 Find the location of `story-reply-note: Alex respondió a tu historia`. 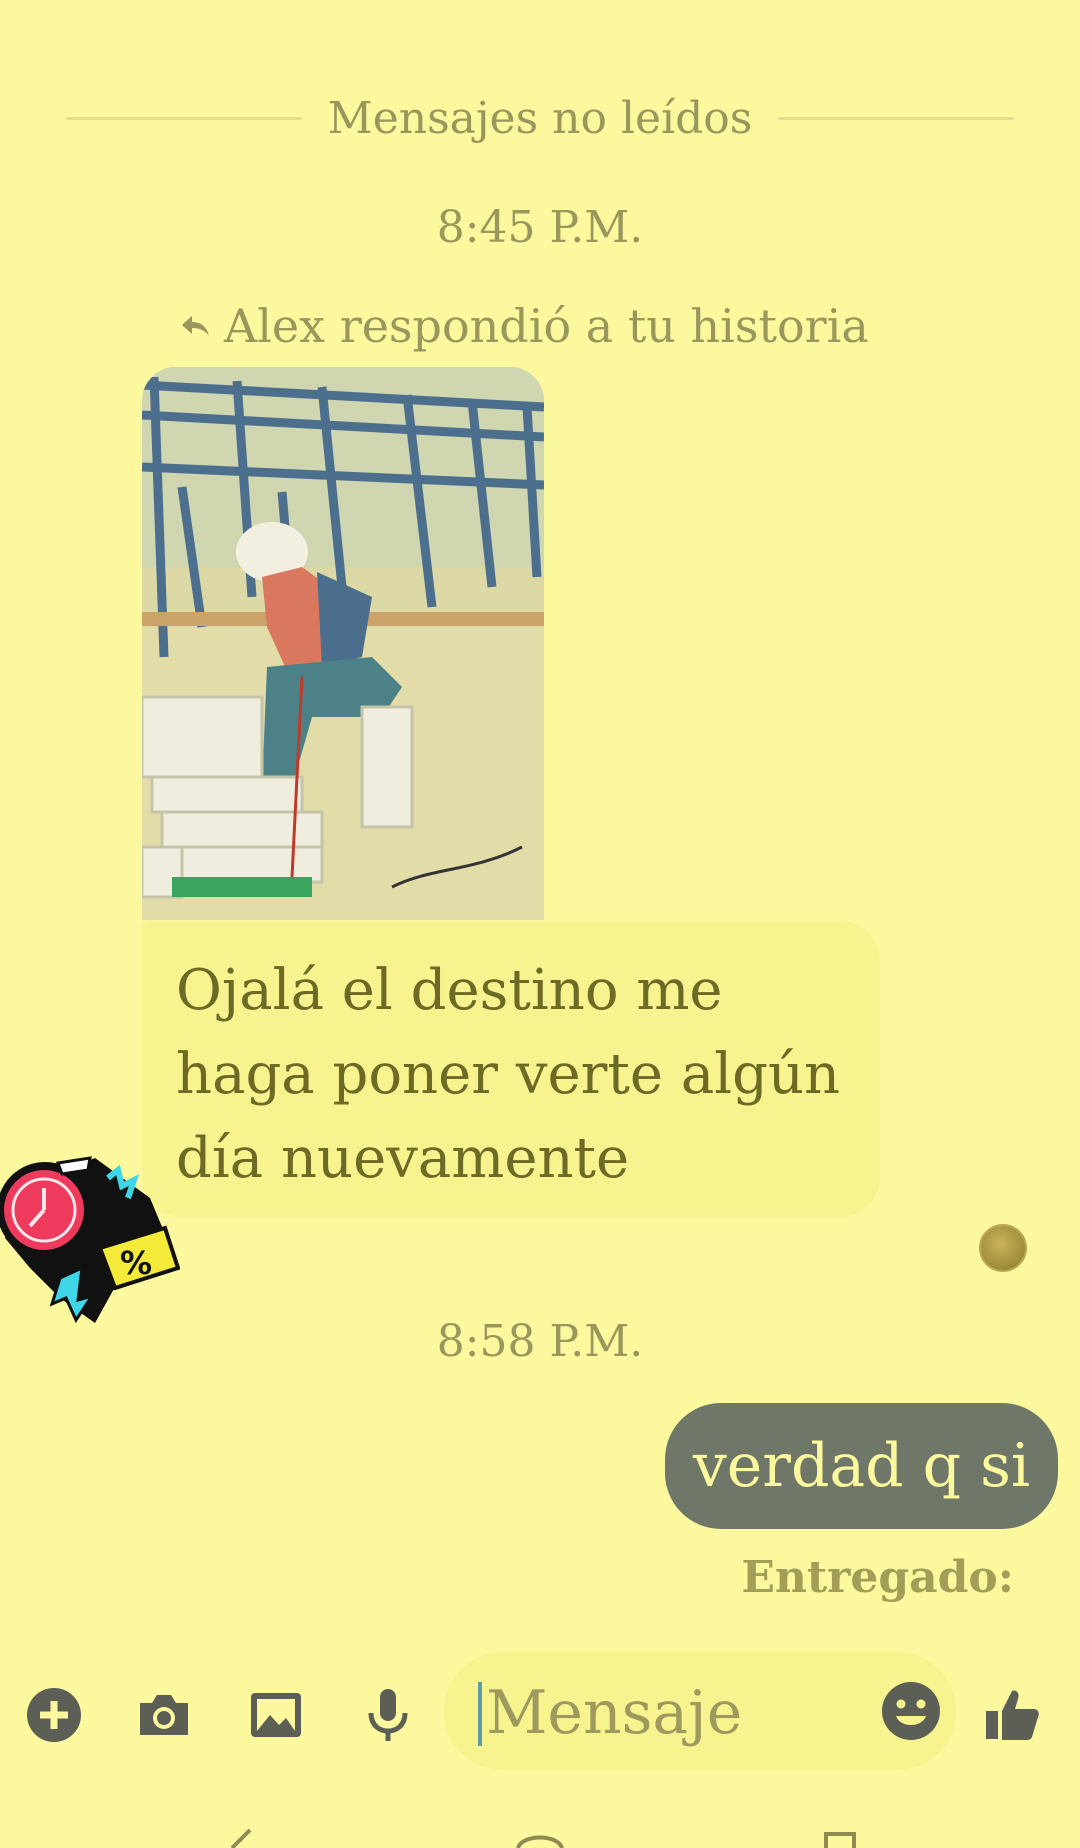

story-reply-note: Alex respondió a tu historia is located at coordinates (524, 326).